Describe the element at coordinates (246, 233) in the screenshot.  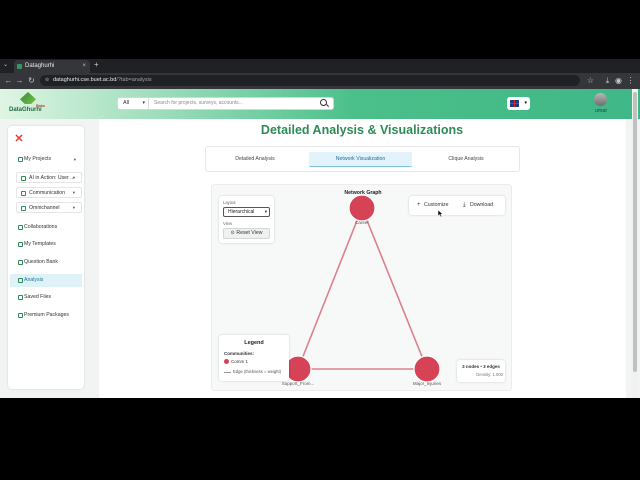
I see `reset-view-button: ⊙ Reset View` at that location.